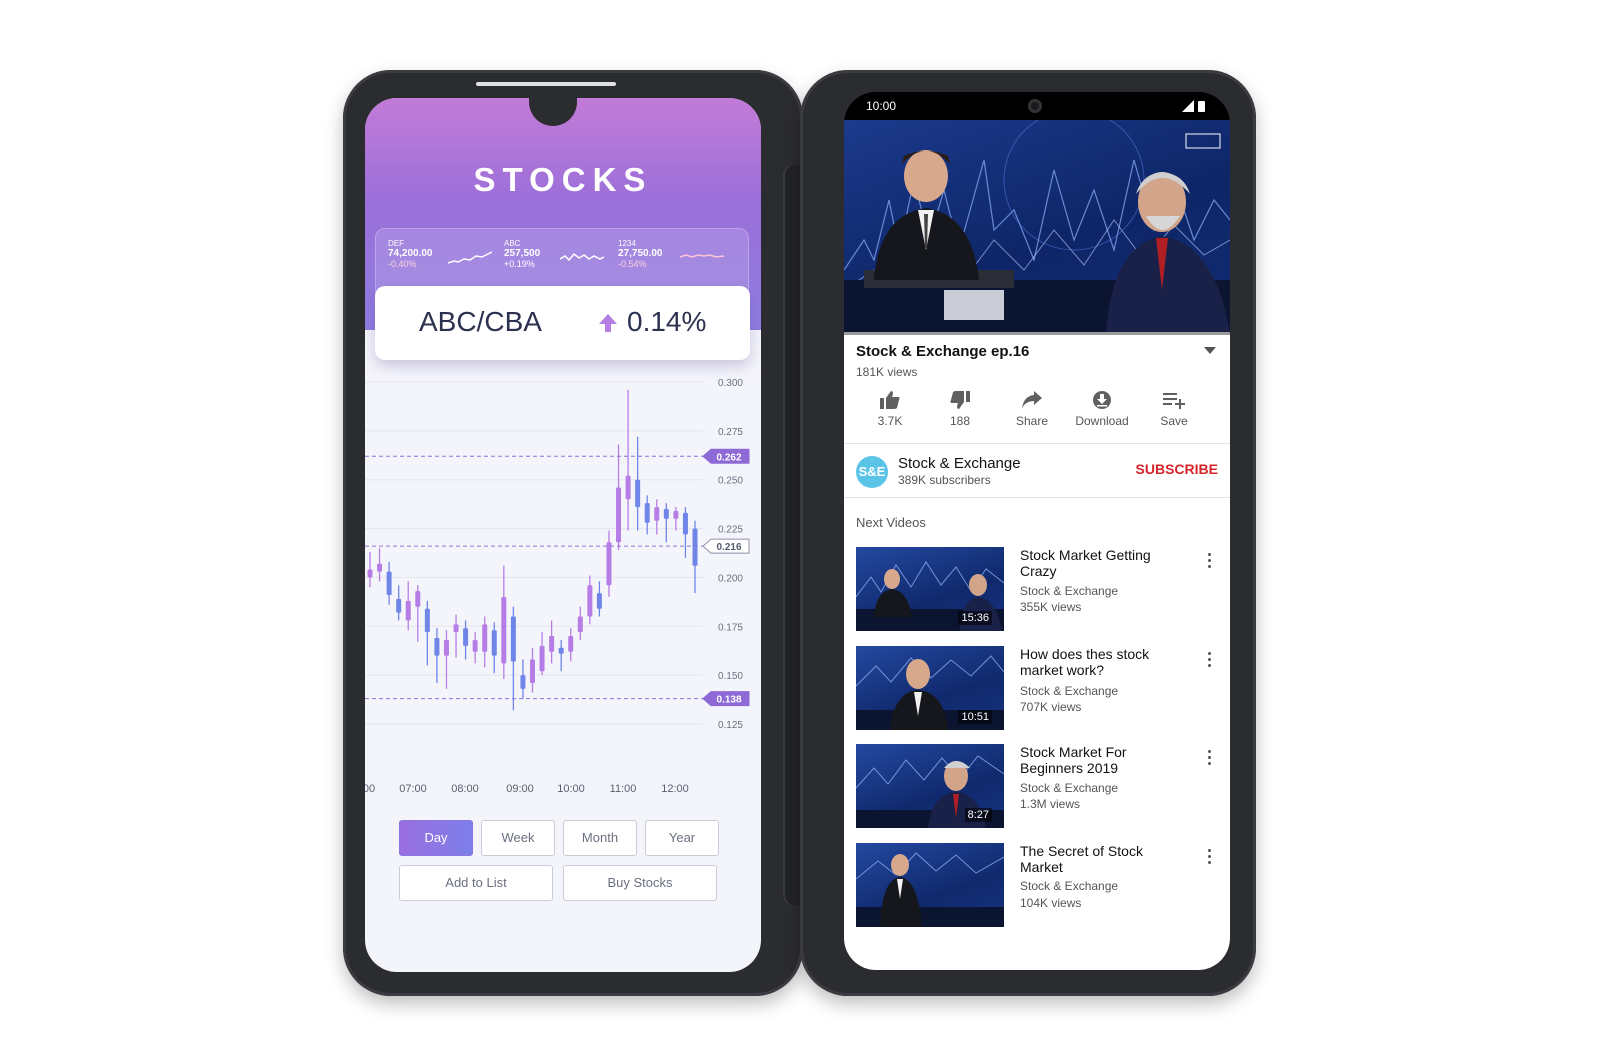 The height and width of the screenshot is (1062, 1600). Describe the element at coordinates (436, 838) in the screenshot. I see `range-day-button: Day` at that location.